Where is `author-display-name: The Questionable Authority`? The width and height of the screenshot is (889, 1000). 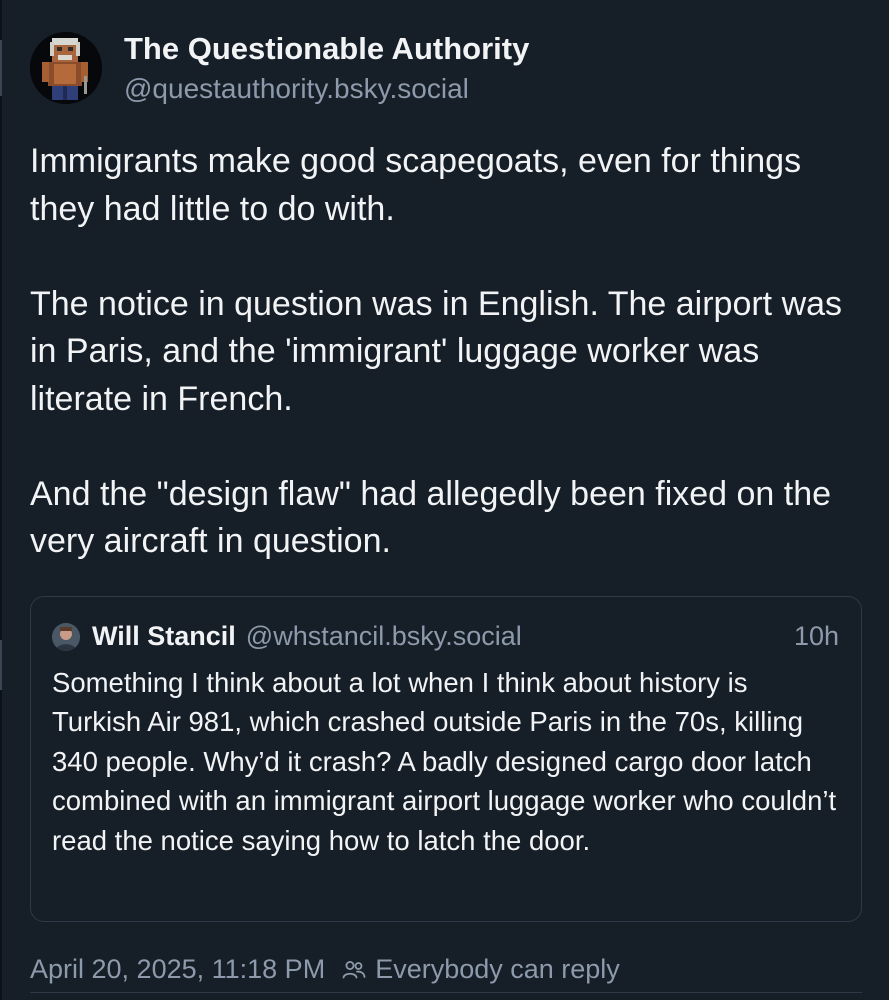
author-display-name: The Questionable Authority is located at coordinates (326, 49).